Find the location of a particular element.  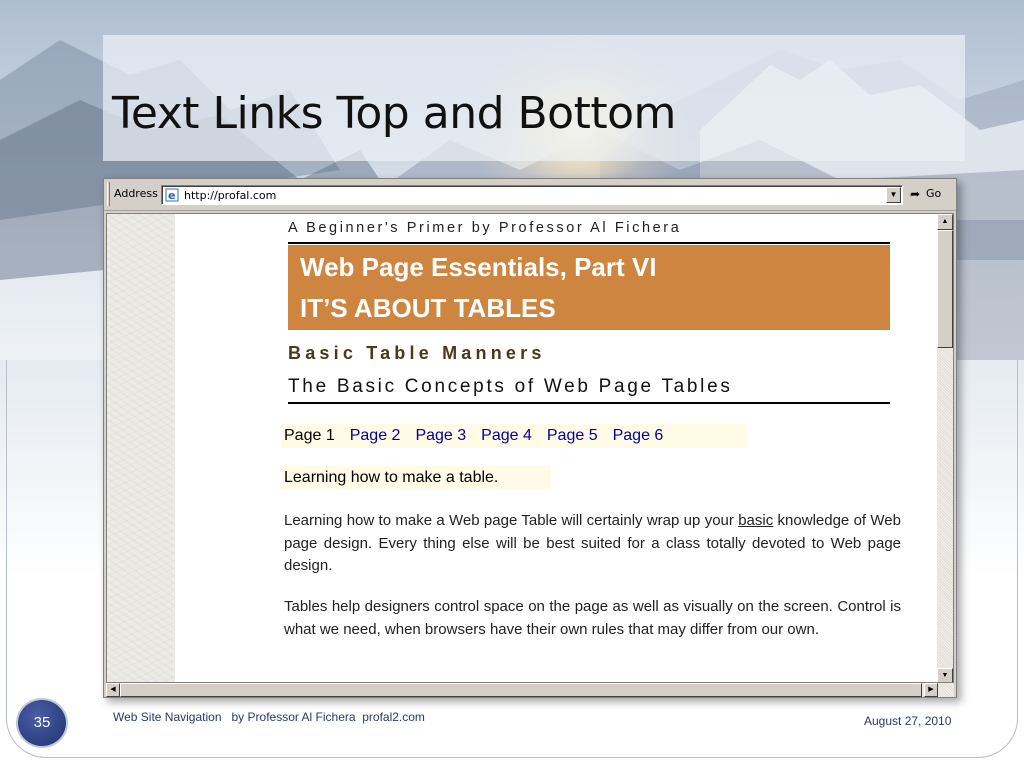

address-url: http://profal.com is located at coordinates (230, 195).